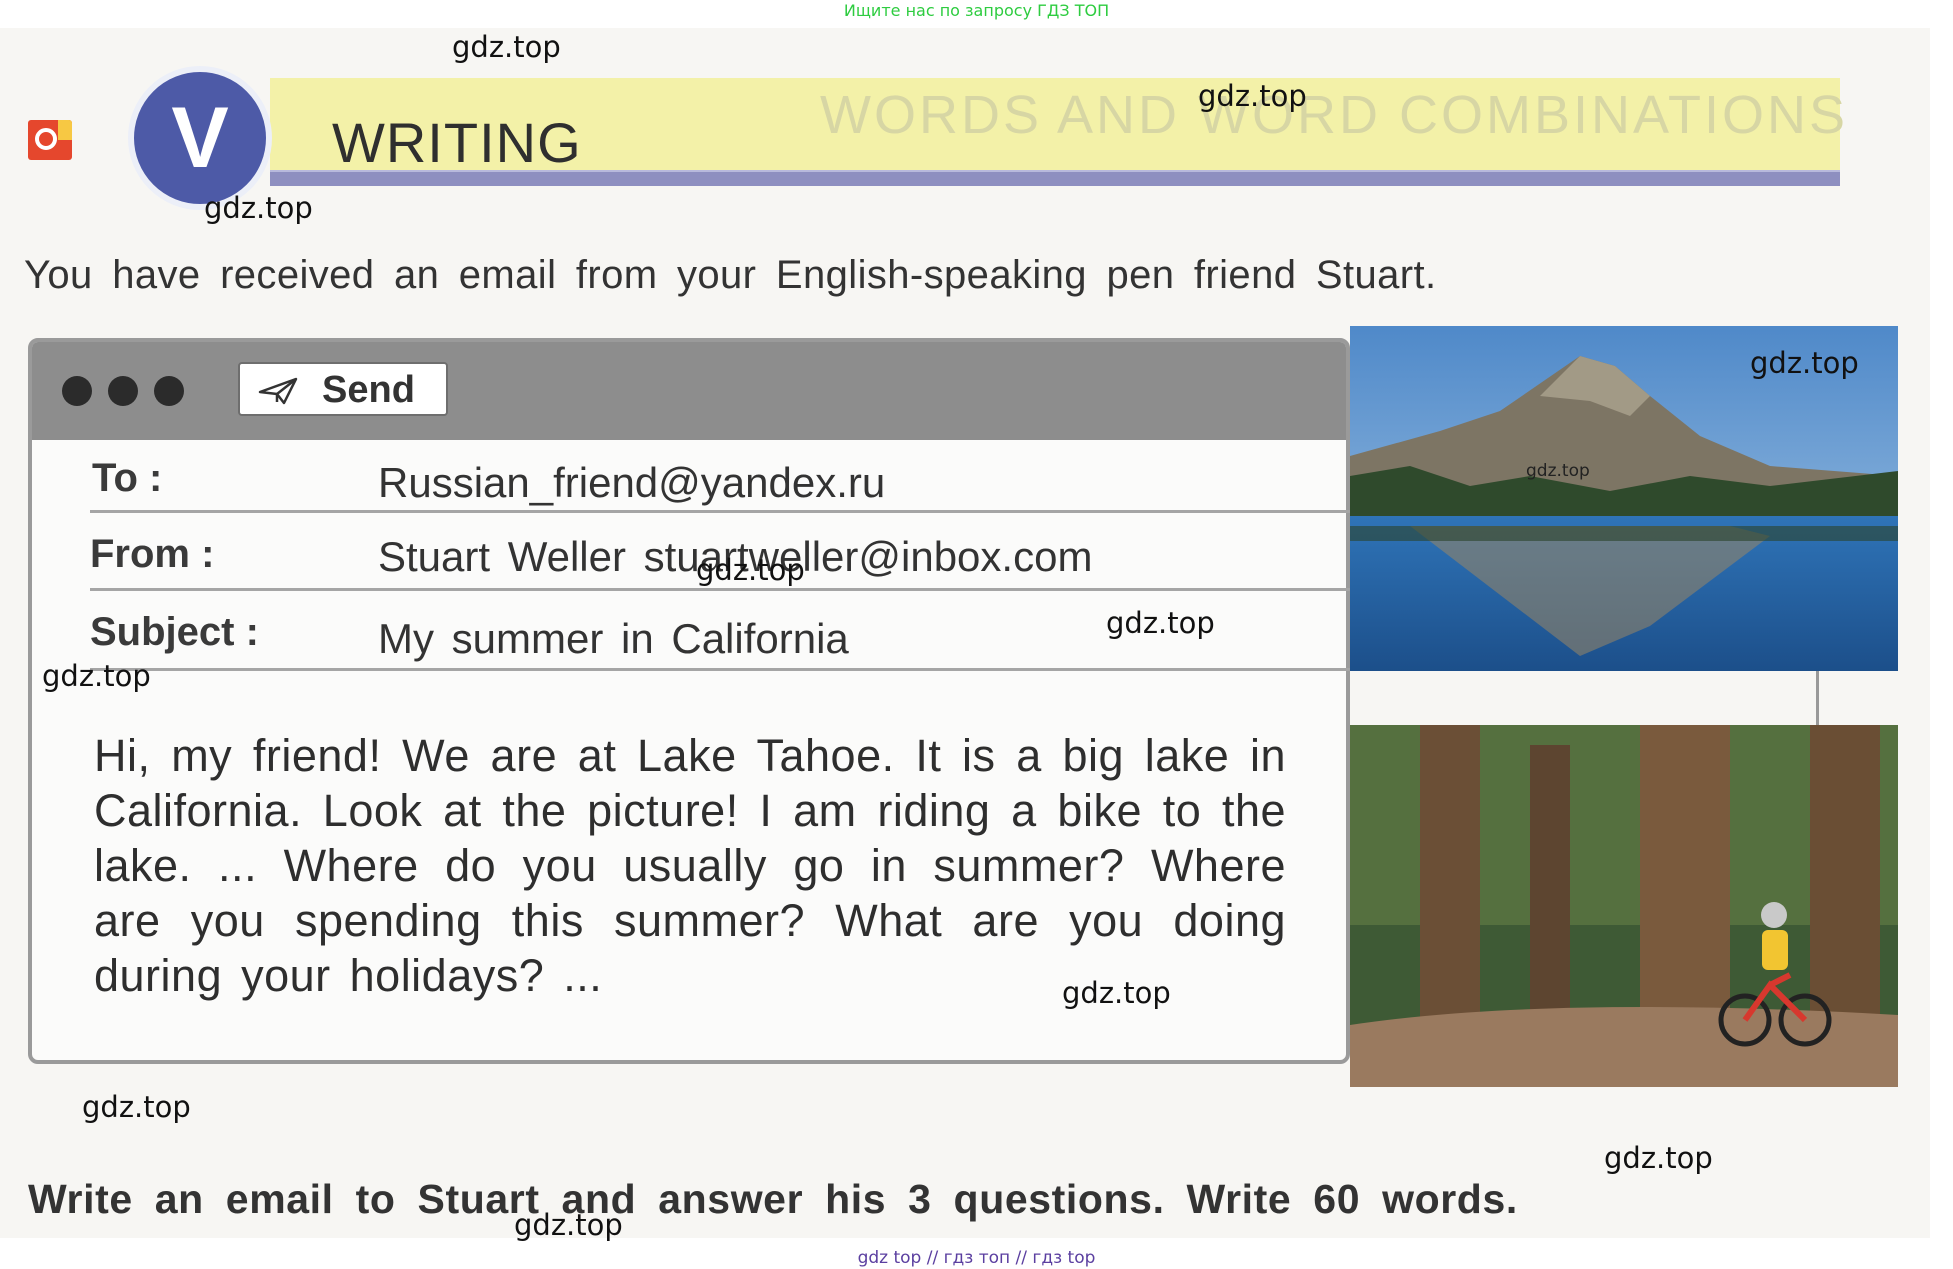 The height and width of the screenshot is (1269, 1953). What do you see at coordinates (457, 142) in the screenshot?
I see `section-title: WRITING` at bounding box center [457, 142].